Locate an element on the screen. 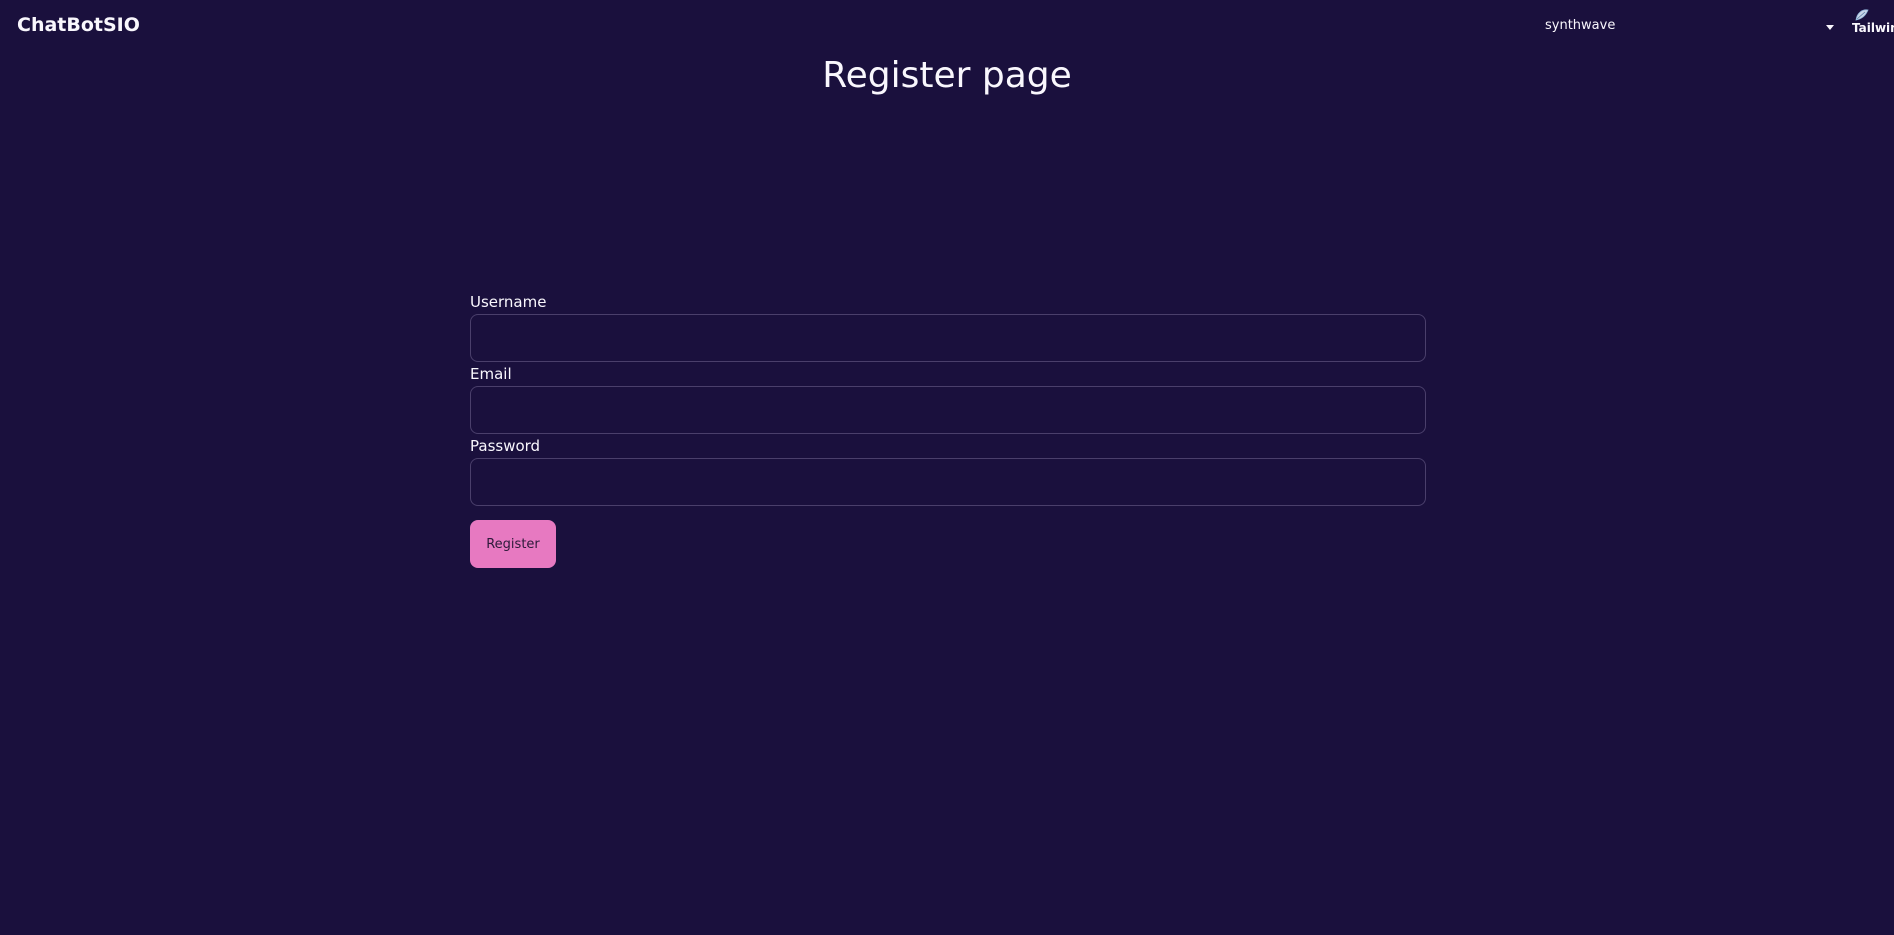 This screenshot has width=1894, height=935. brand-link: ChatBotSIO is located at coordinates (78, 25).